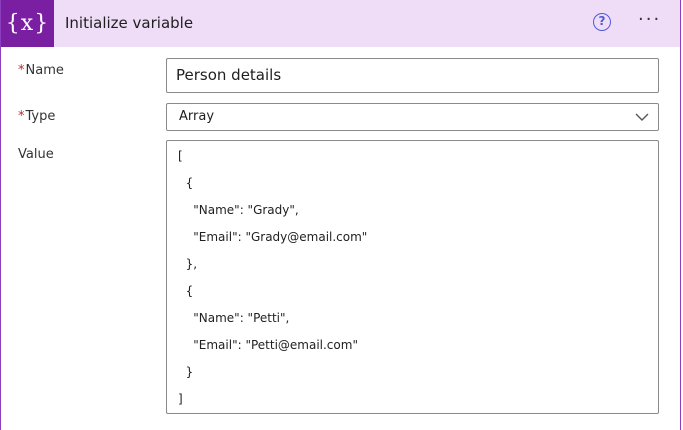 This screenshot has width=683, height=430. I want to click on value-line: "Email": "Petti@email.com", so click(268, 345).